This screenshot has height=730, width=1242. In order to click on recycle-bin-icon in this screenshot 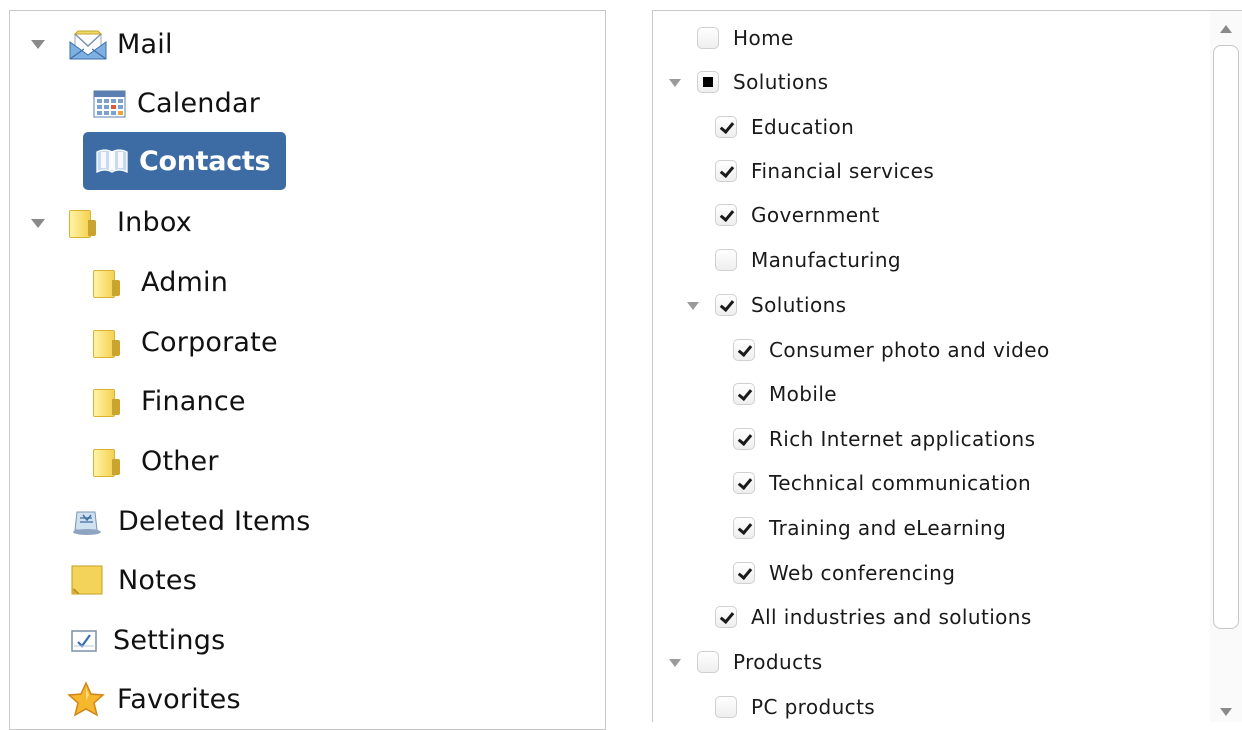, I will do `click(87, 521)`.